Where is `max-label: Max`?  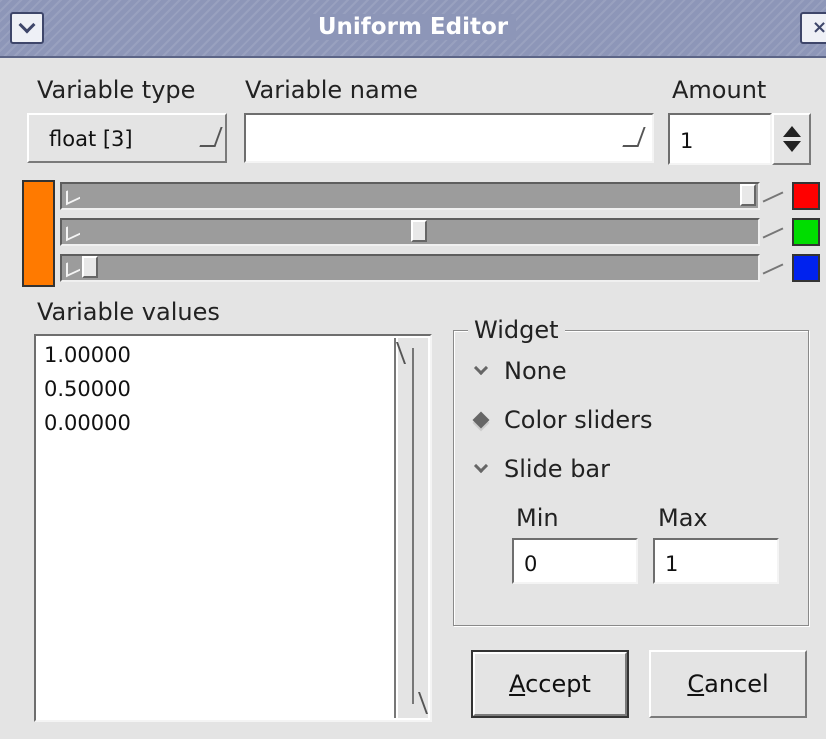
max-label: Max is located at coordinates (683, 518).